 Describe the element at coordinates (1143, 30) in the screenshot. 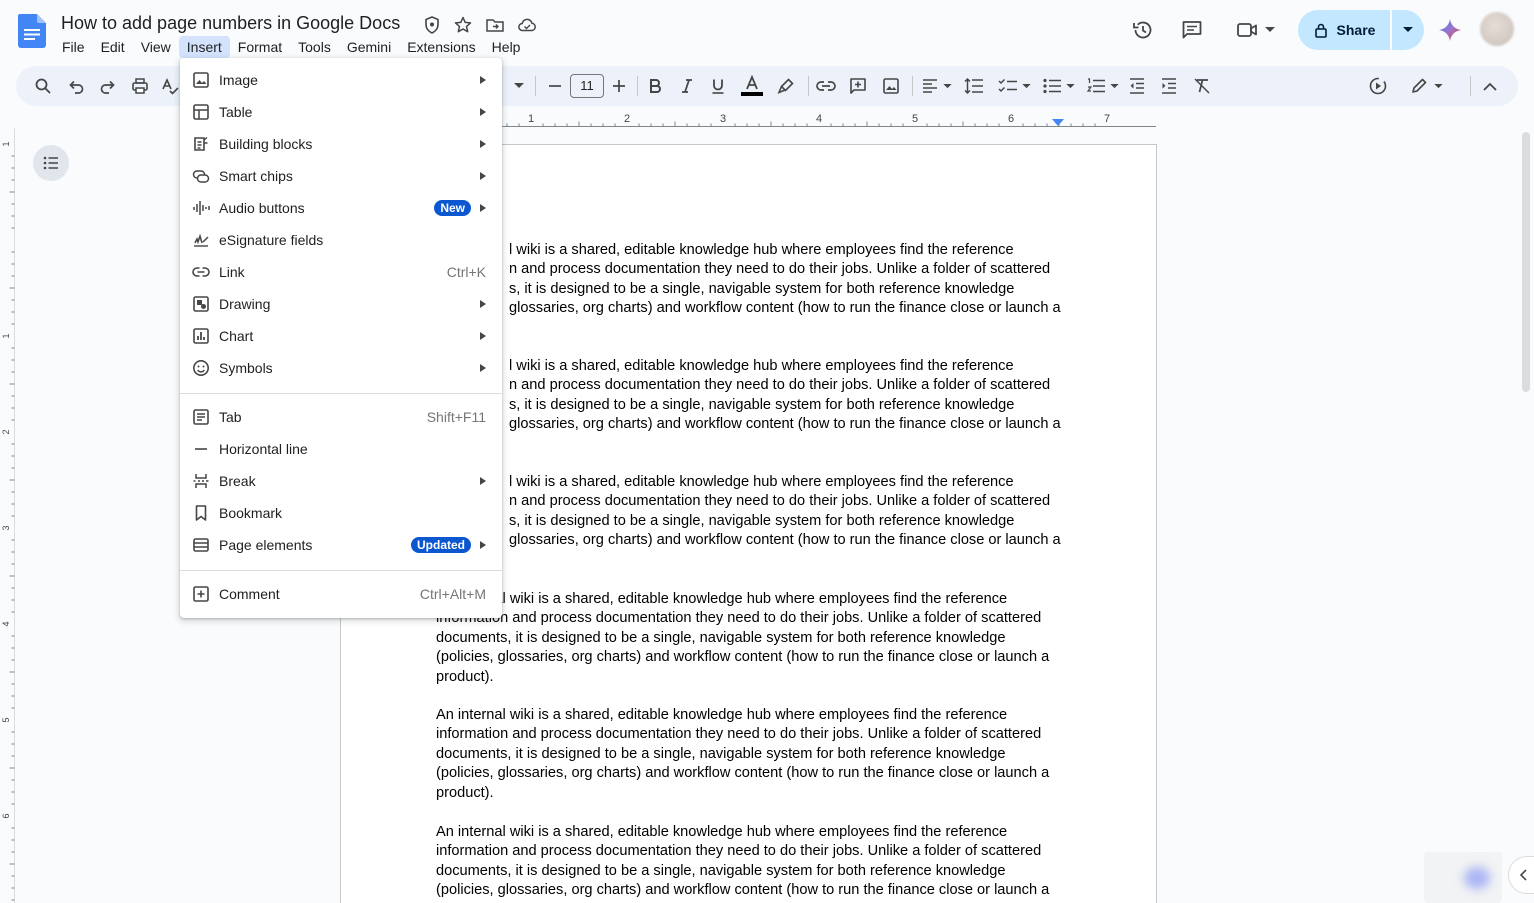

I see `version-history-icon` at that location.